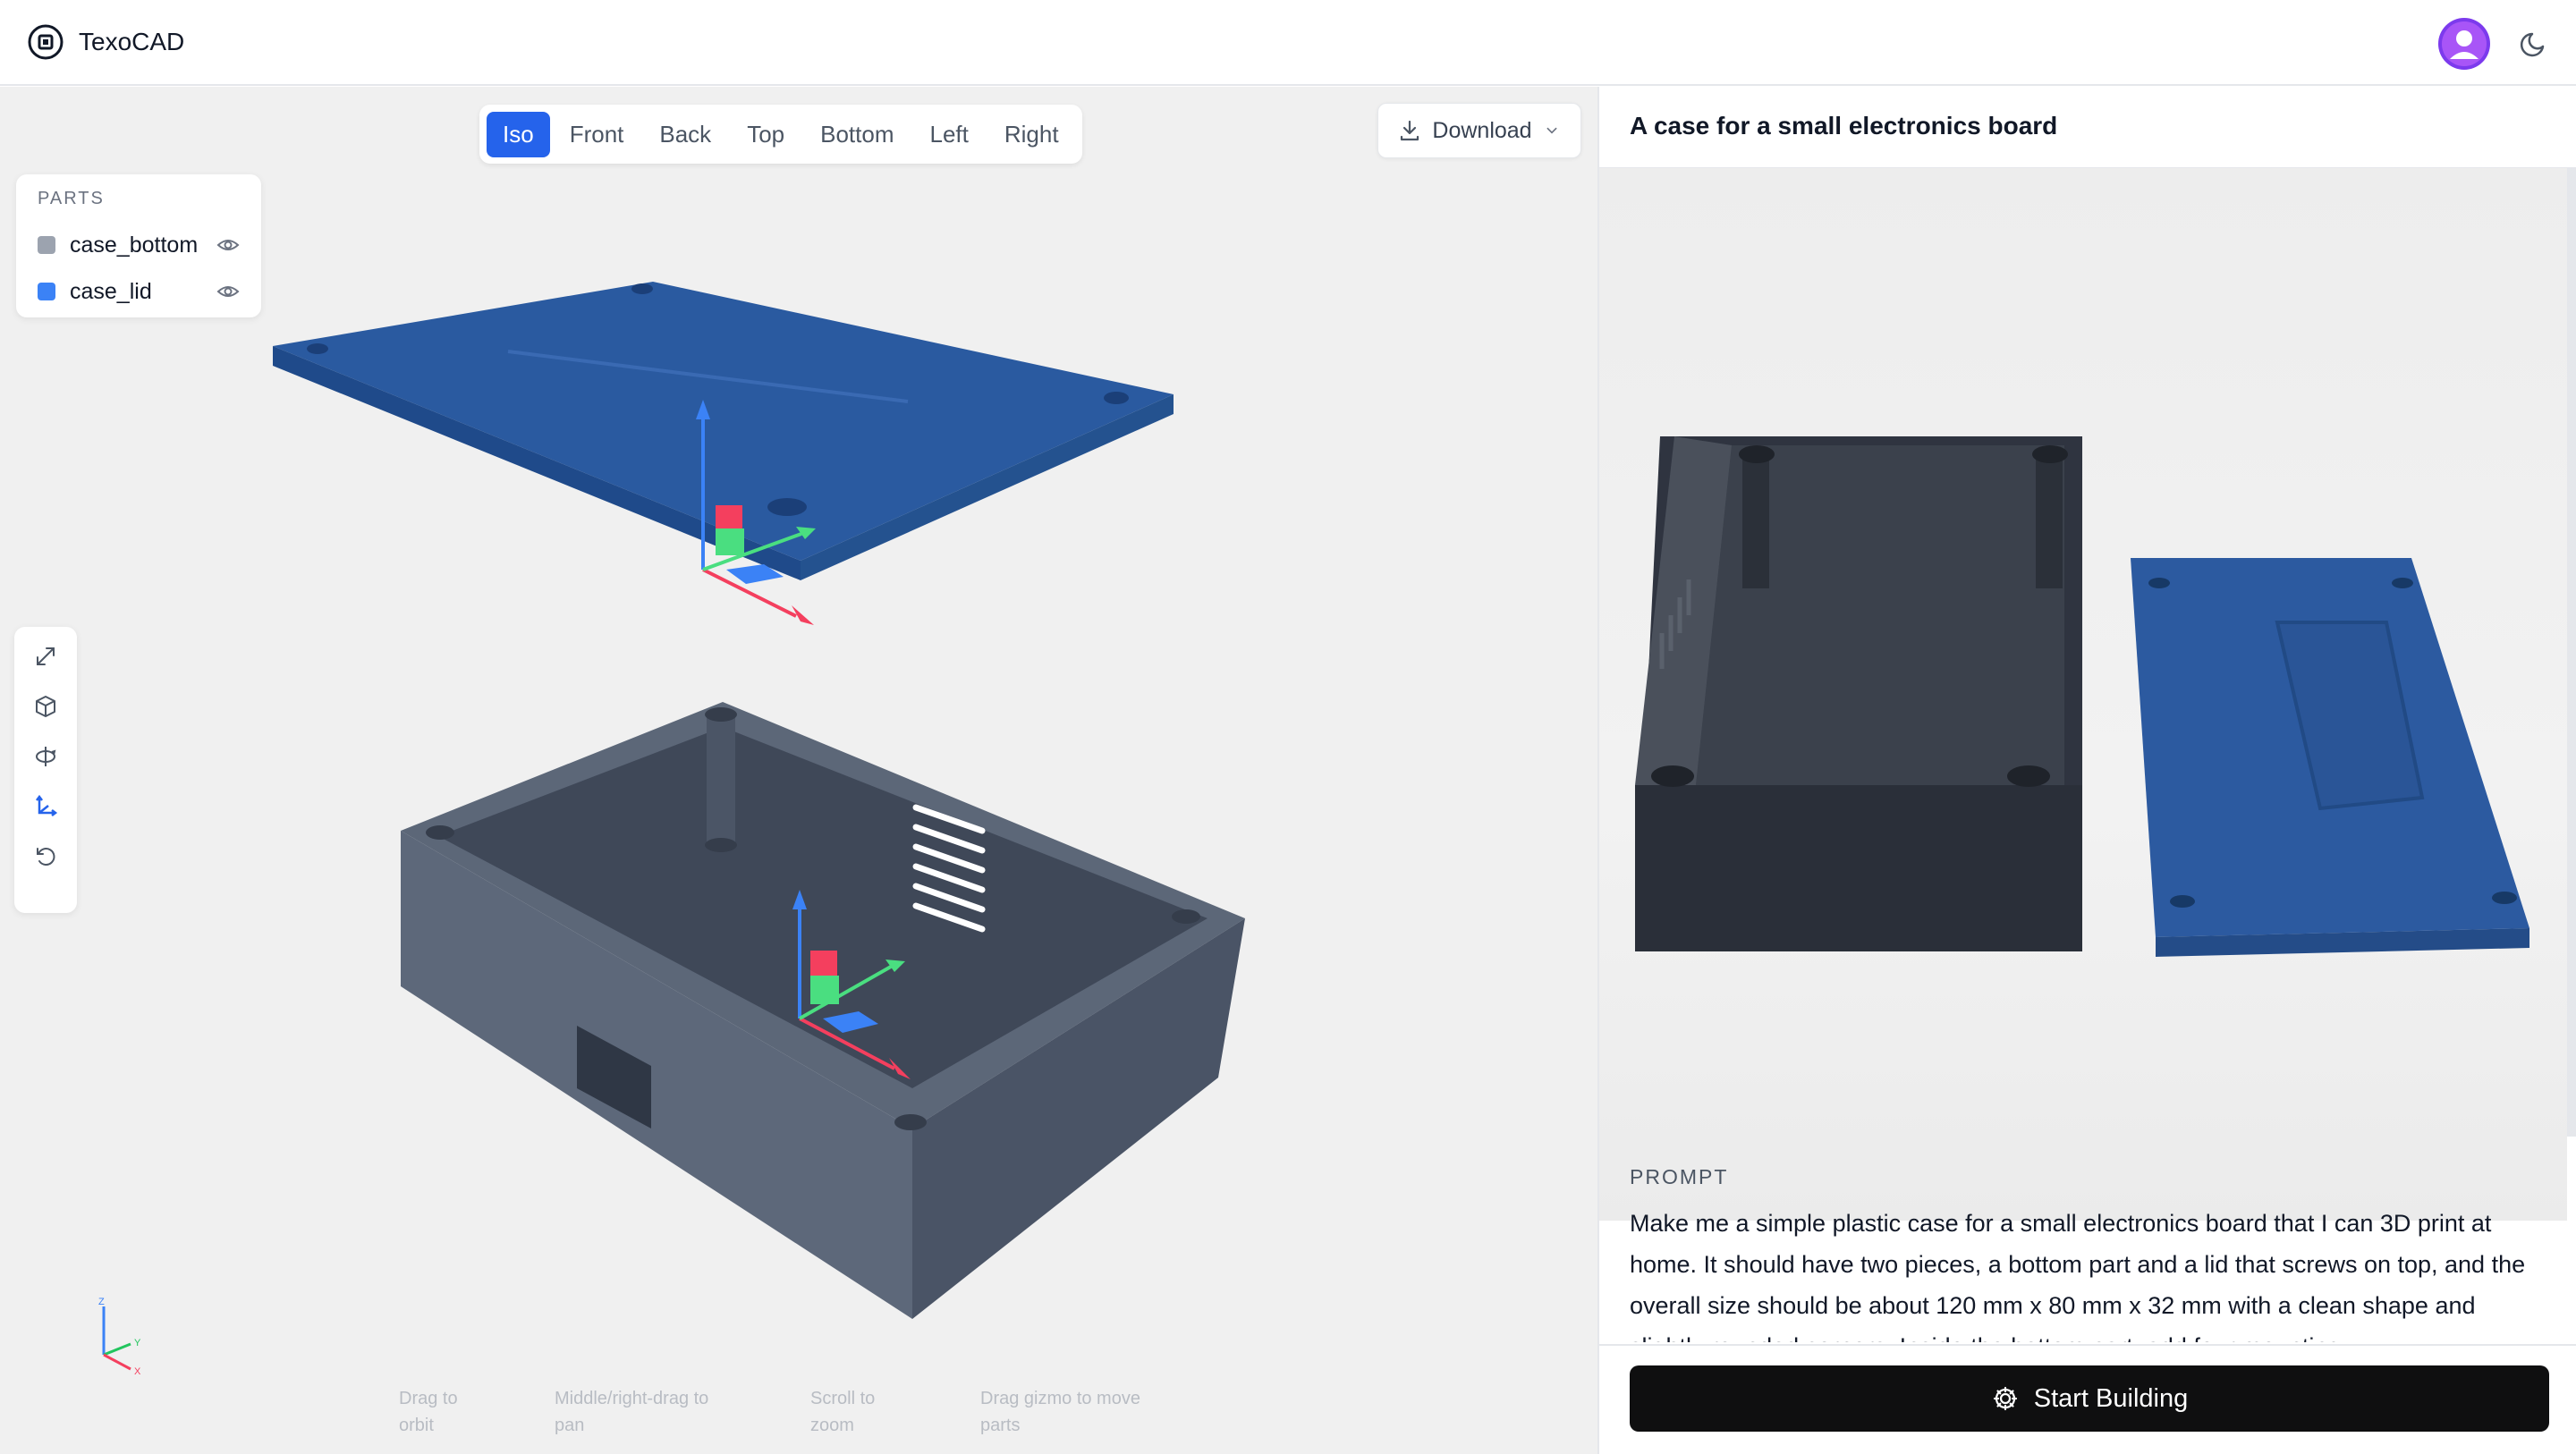 The width and height of the screenshot is (2576, 1454). What do you see at coordinates (843, 1412) in the screenshot?
I see `hint-zoom: Scroll to zoom` at bounding box center [843, 1412].